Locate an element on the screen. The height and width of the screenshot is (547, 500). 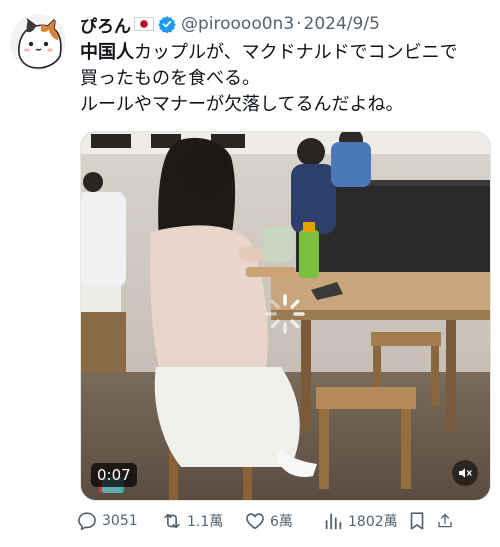
tweet-text-line: 買ったものを食べる。 is located at coordinates (286, 79).